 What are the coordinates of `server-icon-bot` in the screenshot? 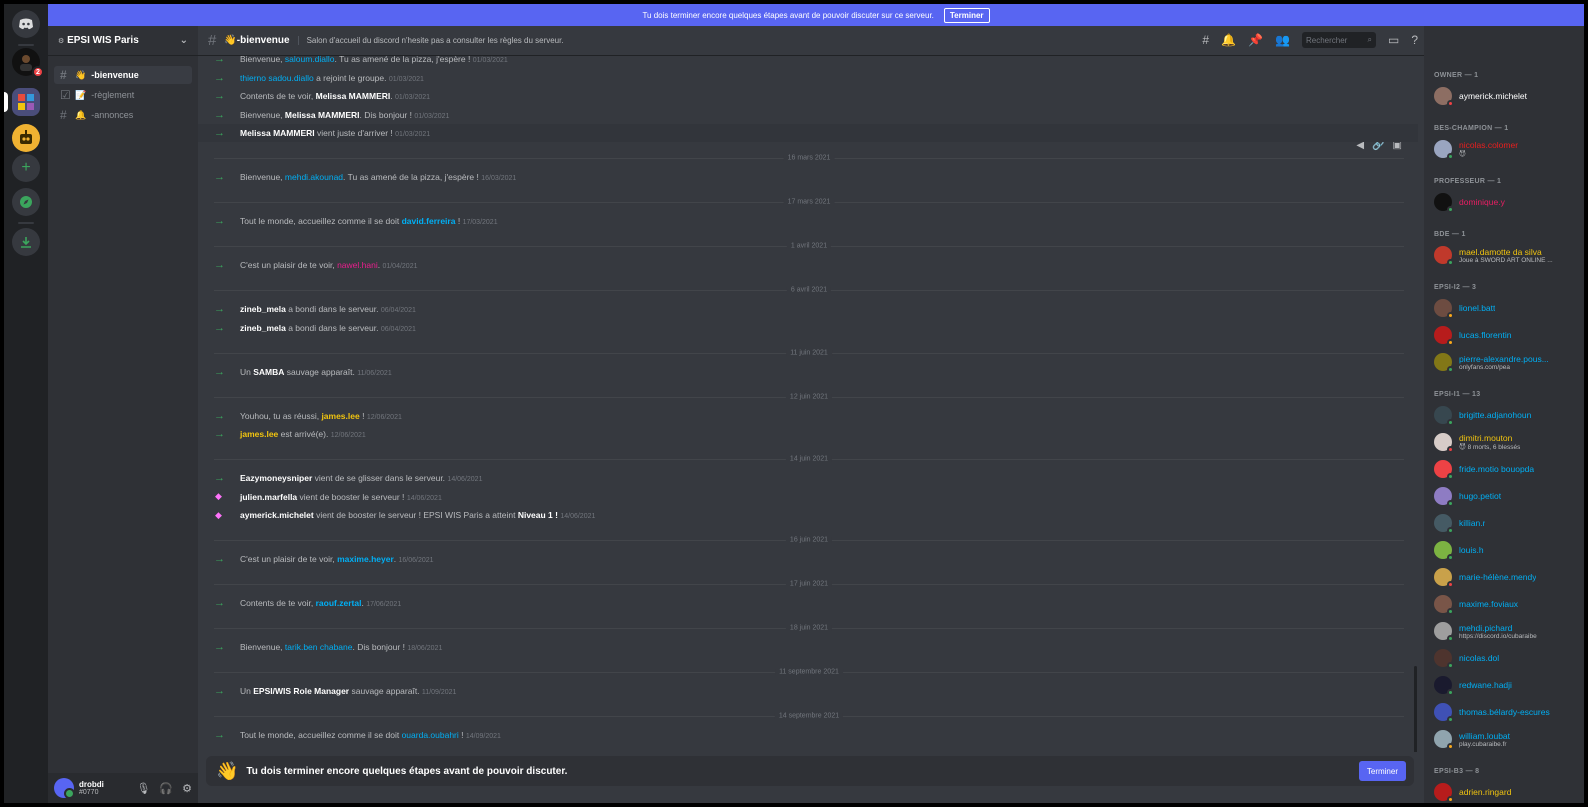 It's located at (26, 138).